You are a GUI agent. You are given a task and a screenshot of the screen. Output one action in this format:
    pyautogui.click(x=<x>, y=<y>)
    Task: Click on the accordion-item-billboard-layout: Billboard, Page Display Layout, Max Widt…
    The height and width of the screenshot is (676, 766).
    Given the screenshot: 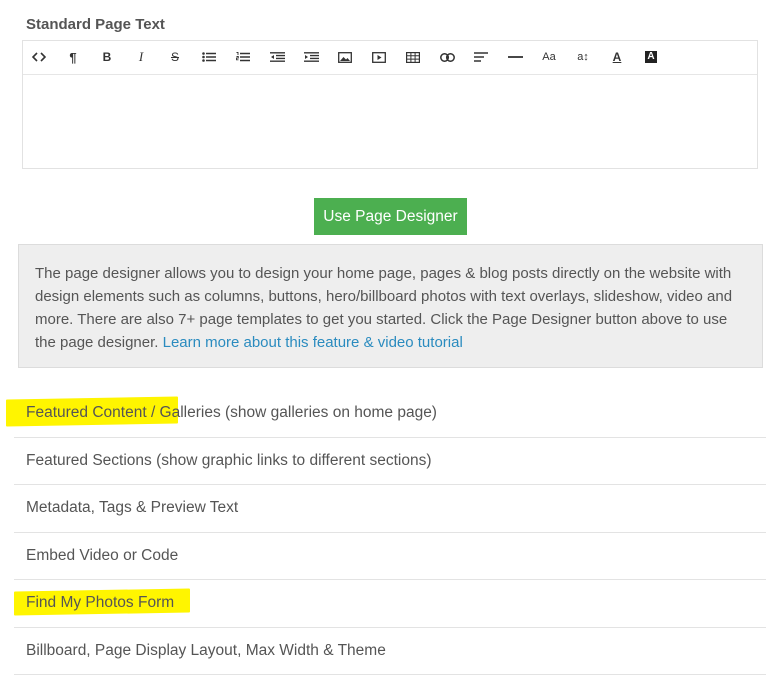 What is the action you would take?
    pyautogui.click(x=390, y=651)
    